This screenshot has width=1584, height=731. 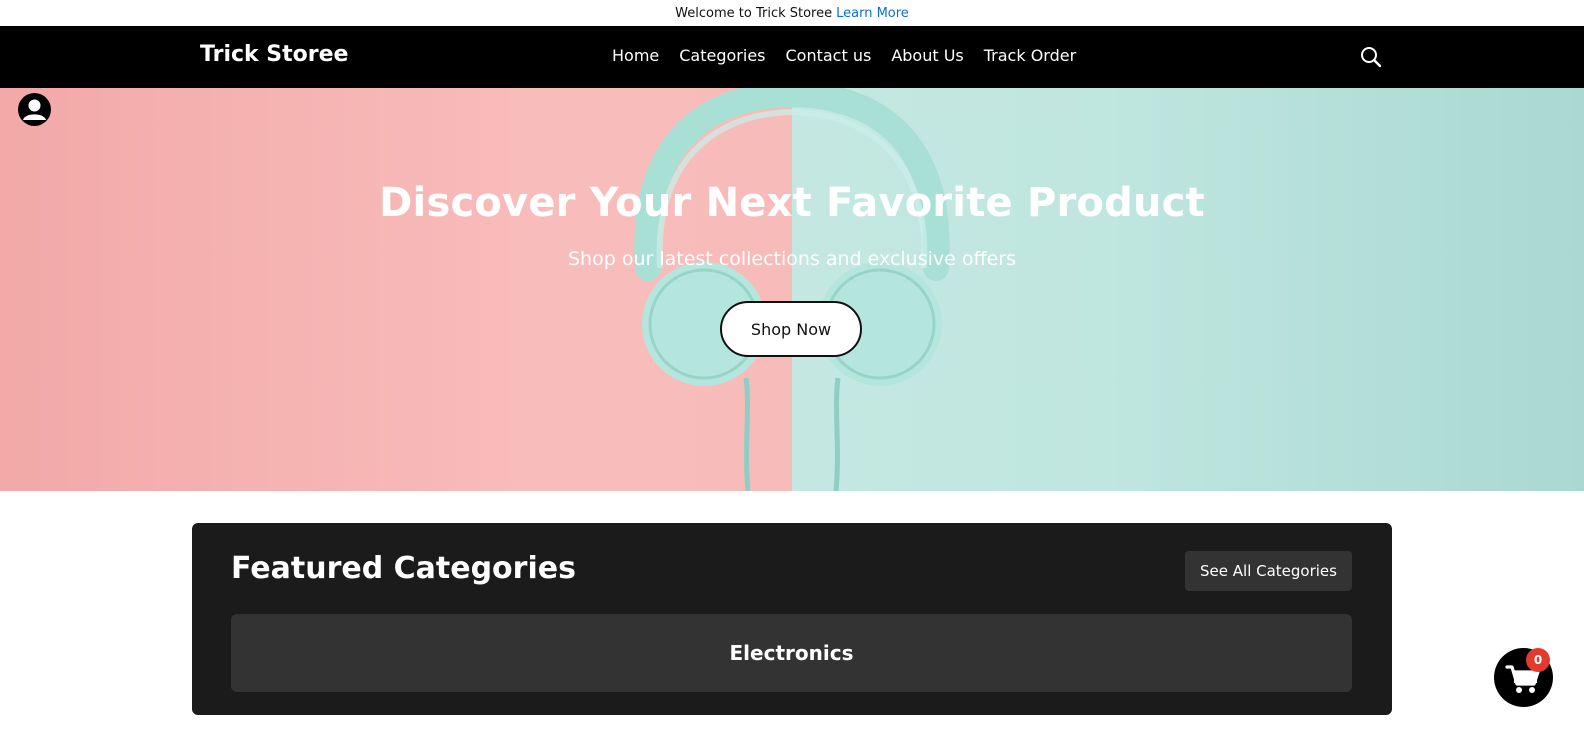 I want to click on nav-track-order: Track Order, so click(x=1030, y=55).